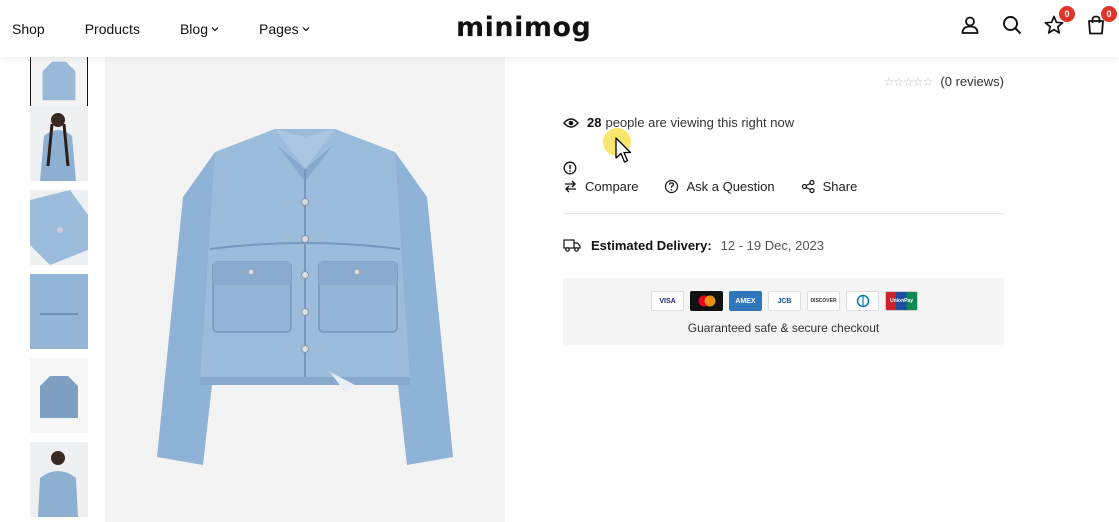 The image size is (1119, 522). I want to click on product-actions: Compare Ask a Question Share, so click(723, 186).